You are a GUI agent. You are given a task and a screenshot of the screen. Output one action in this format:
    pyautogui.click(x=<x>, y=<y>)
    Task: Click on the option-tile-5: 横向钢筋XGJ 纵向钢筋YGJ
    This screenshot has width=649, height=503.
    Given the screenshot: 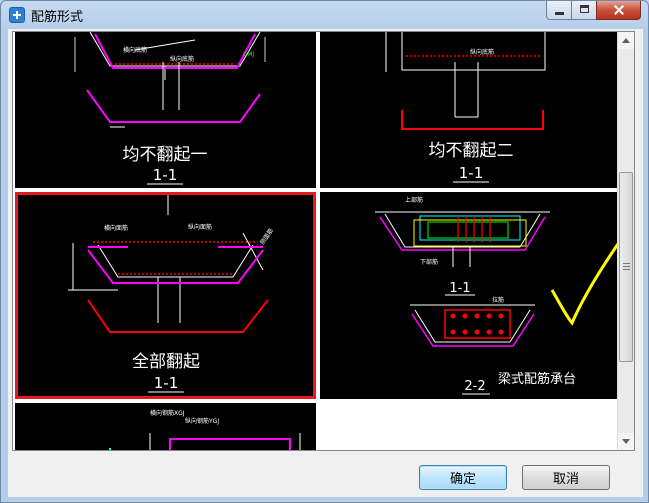 What is the action you would take?
    pyautogui.click(x=165, y=426)
    